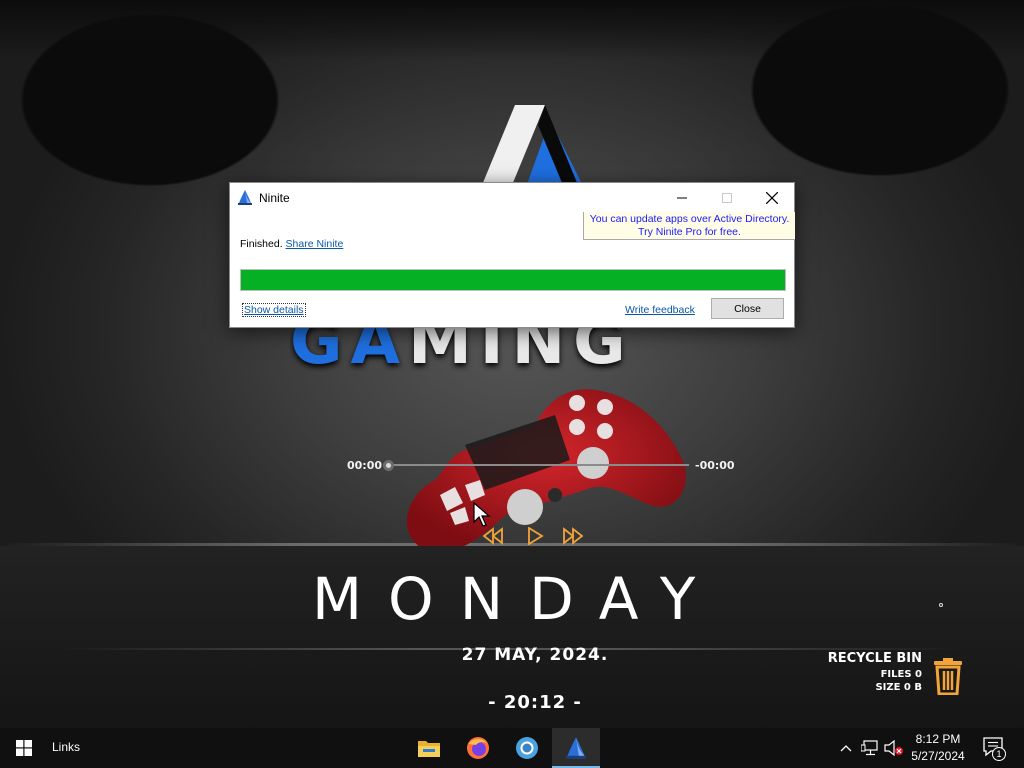  Describe the element at coordinates (462, 347) in the screenshot. I see `gaming-logo-text: GAMING` at that location.